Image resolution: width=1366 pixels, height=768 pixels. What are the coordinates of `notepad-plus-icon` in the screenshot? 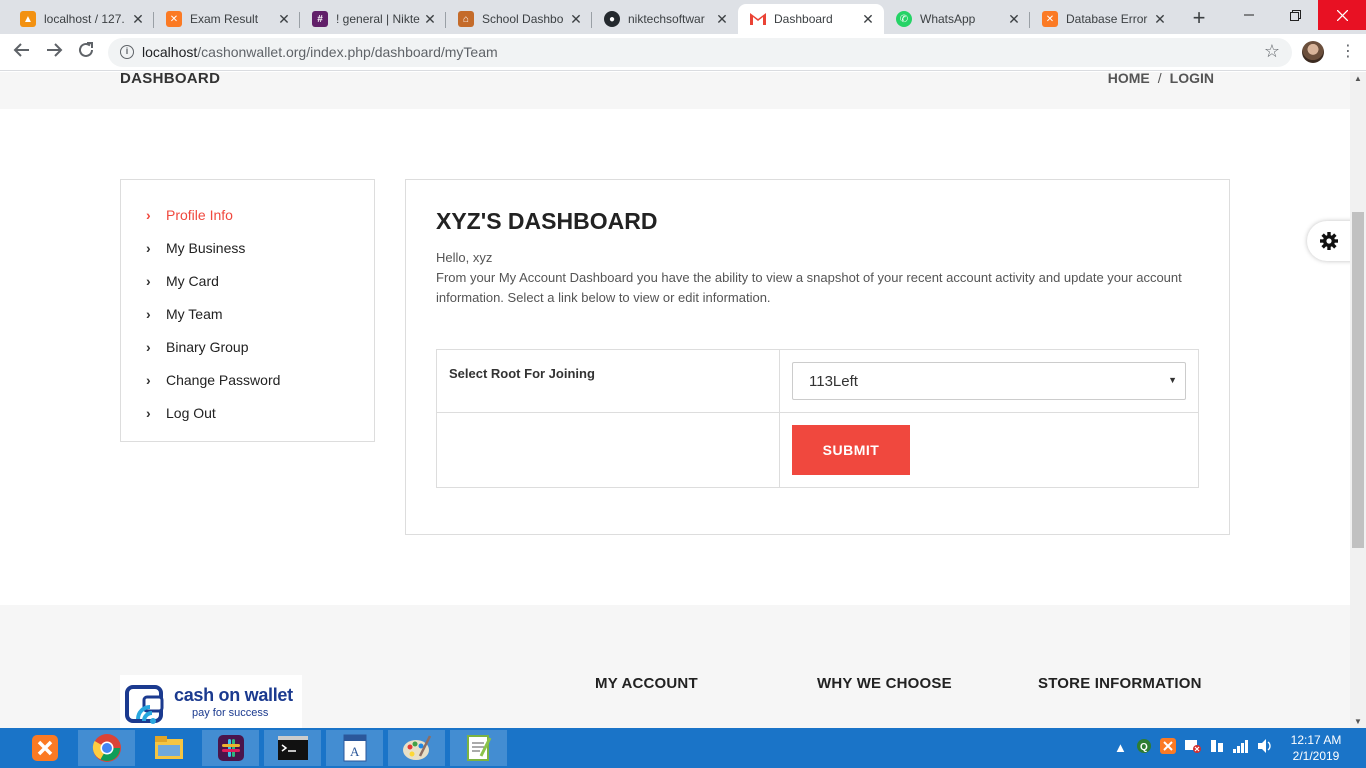 It's located at (478, 748).